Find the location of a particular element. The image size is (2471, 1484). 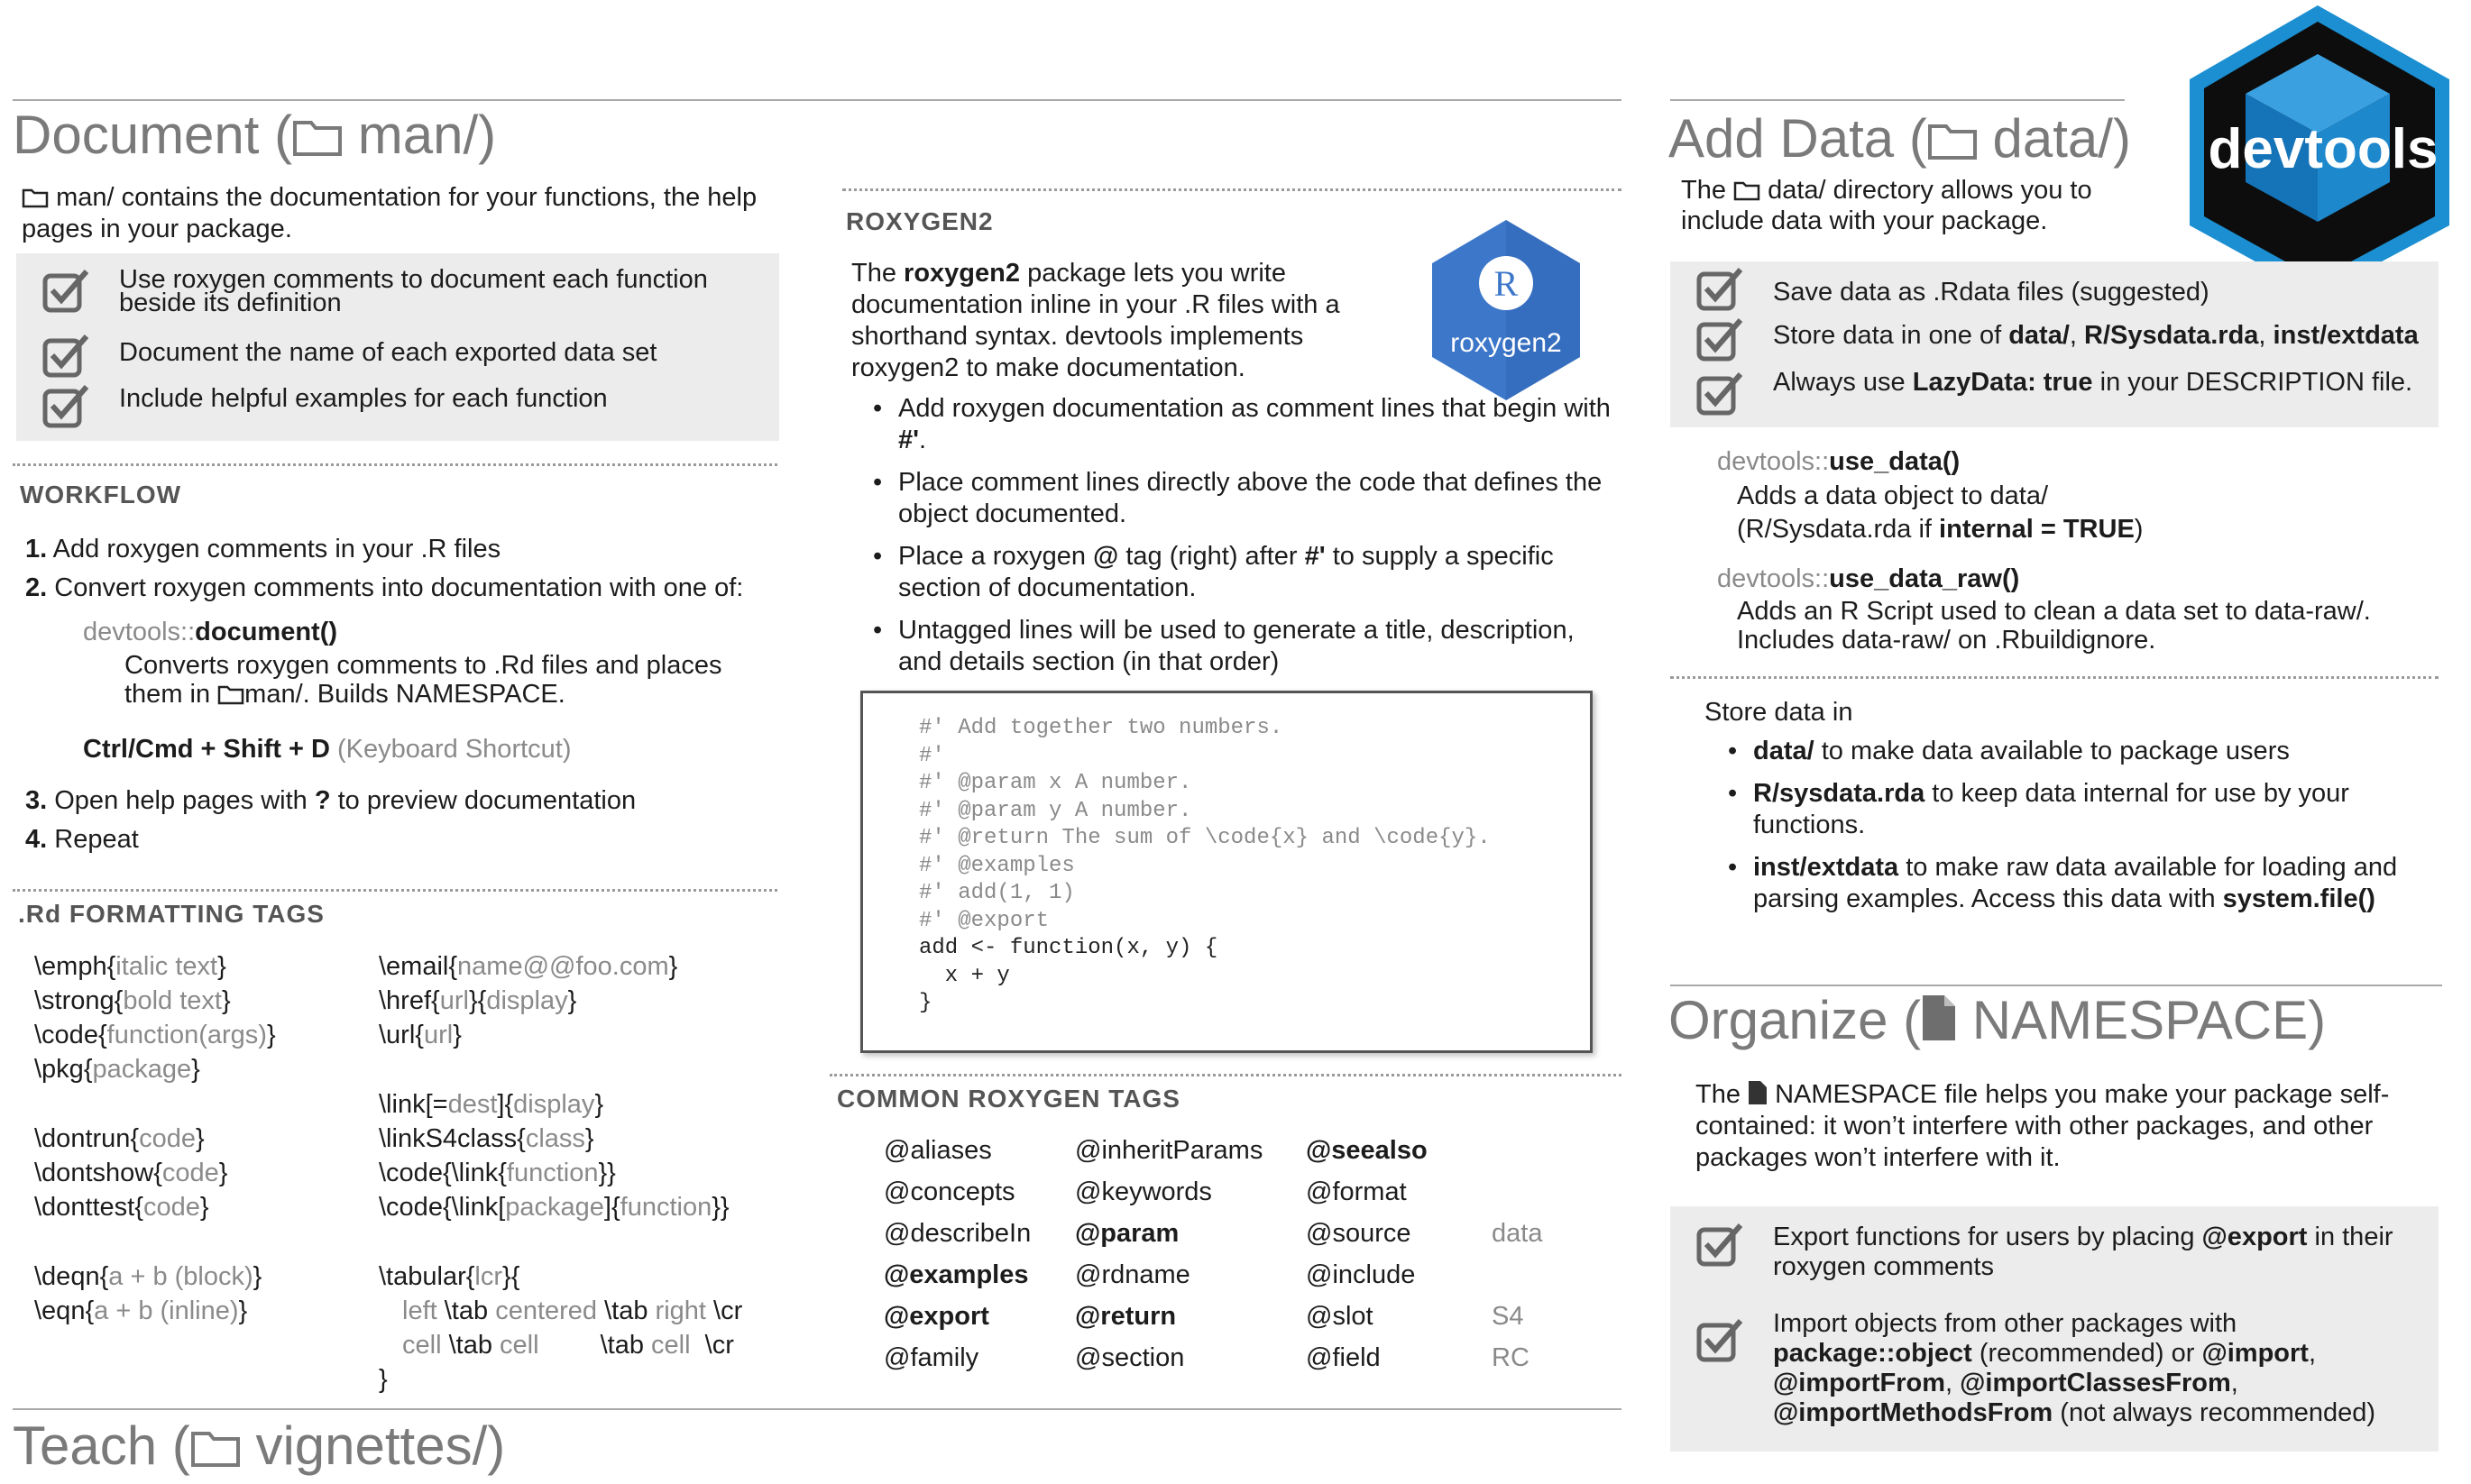

top-rule-right is located at coordinates (1897, 100).